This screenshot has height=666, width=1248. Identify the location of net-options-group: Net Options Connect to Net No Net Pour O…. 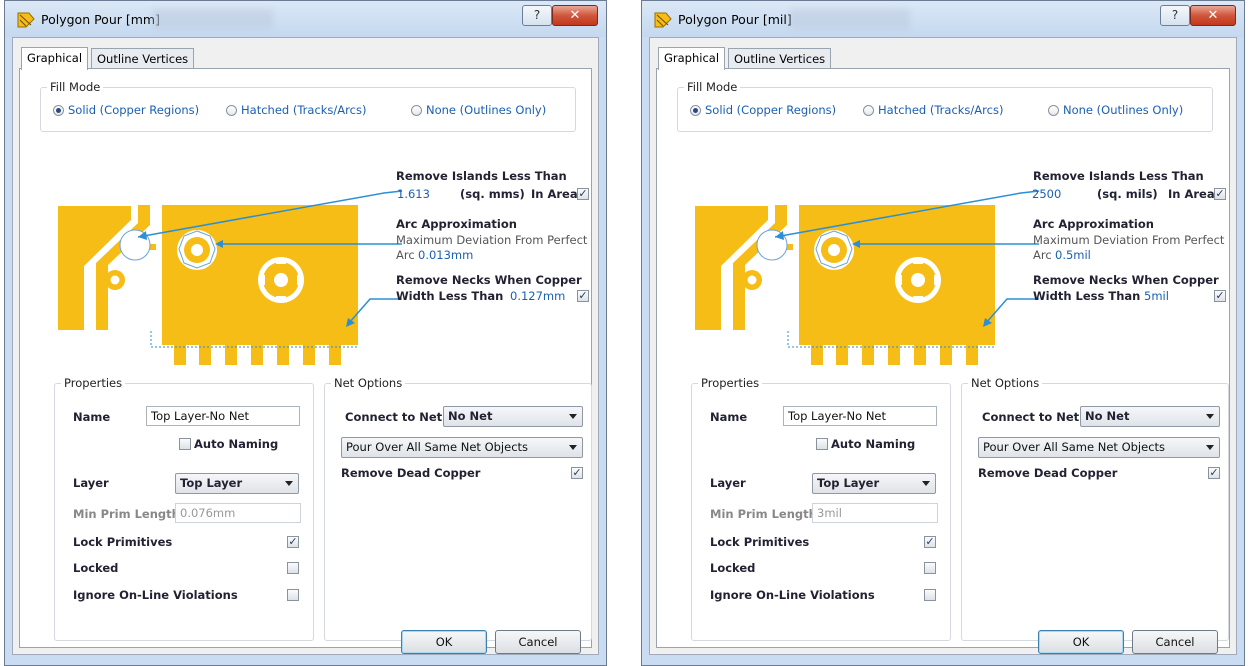
(1095, 508).